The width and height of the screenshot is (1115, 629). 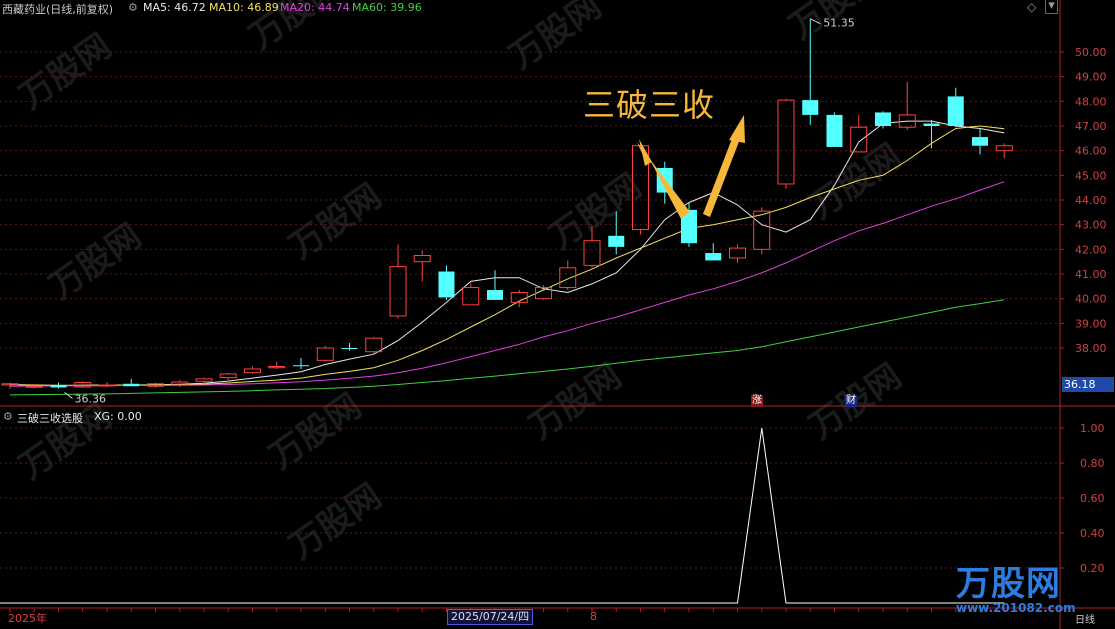 What do you see at coordinates (387, 7) in the screenshot?
I see `ma60-label: MA60: 39.96` at bounding box center [387, 7].